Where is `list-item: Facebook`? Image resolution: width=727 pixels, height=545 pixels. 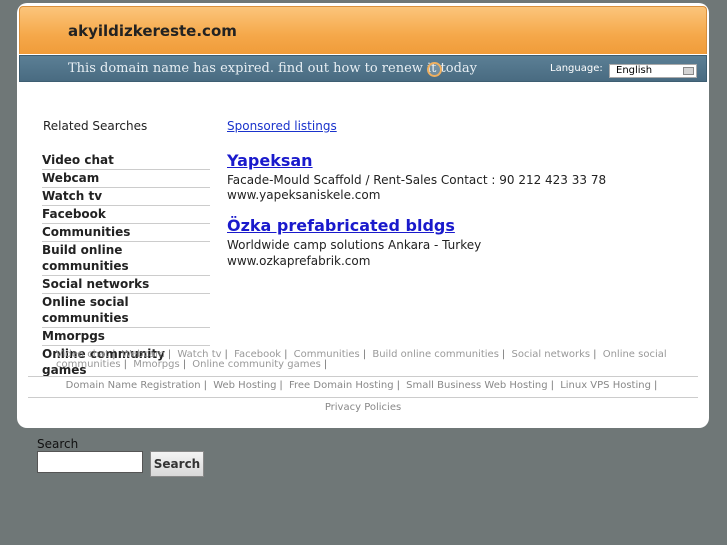 list-item: Facebook is located at coordinates (126, 215).